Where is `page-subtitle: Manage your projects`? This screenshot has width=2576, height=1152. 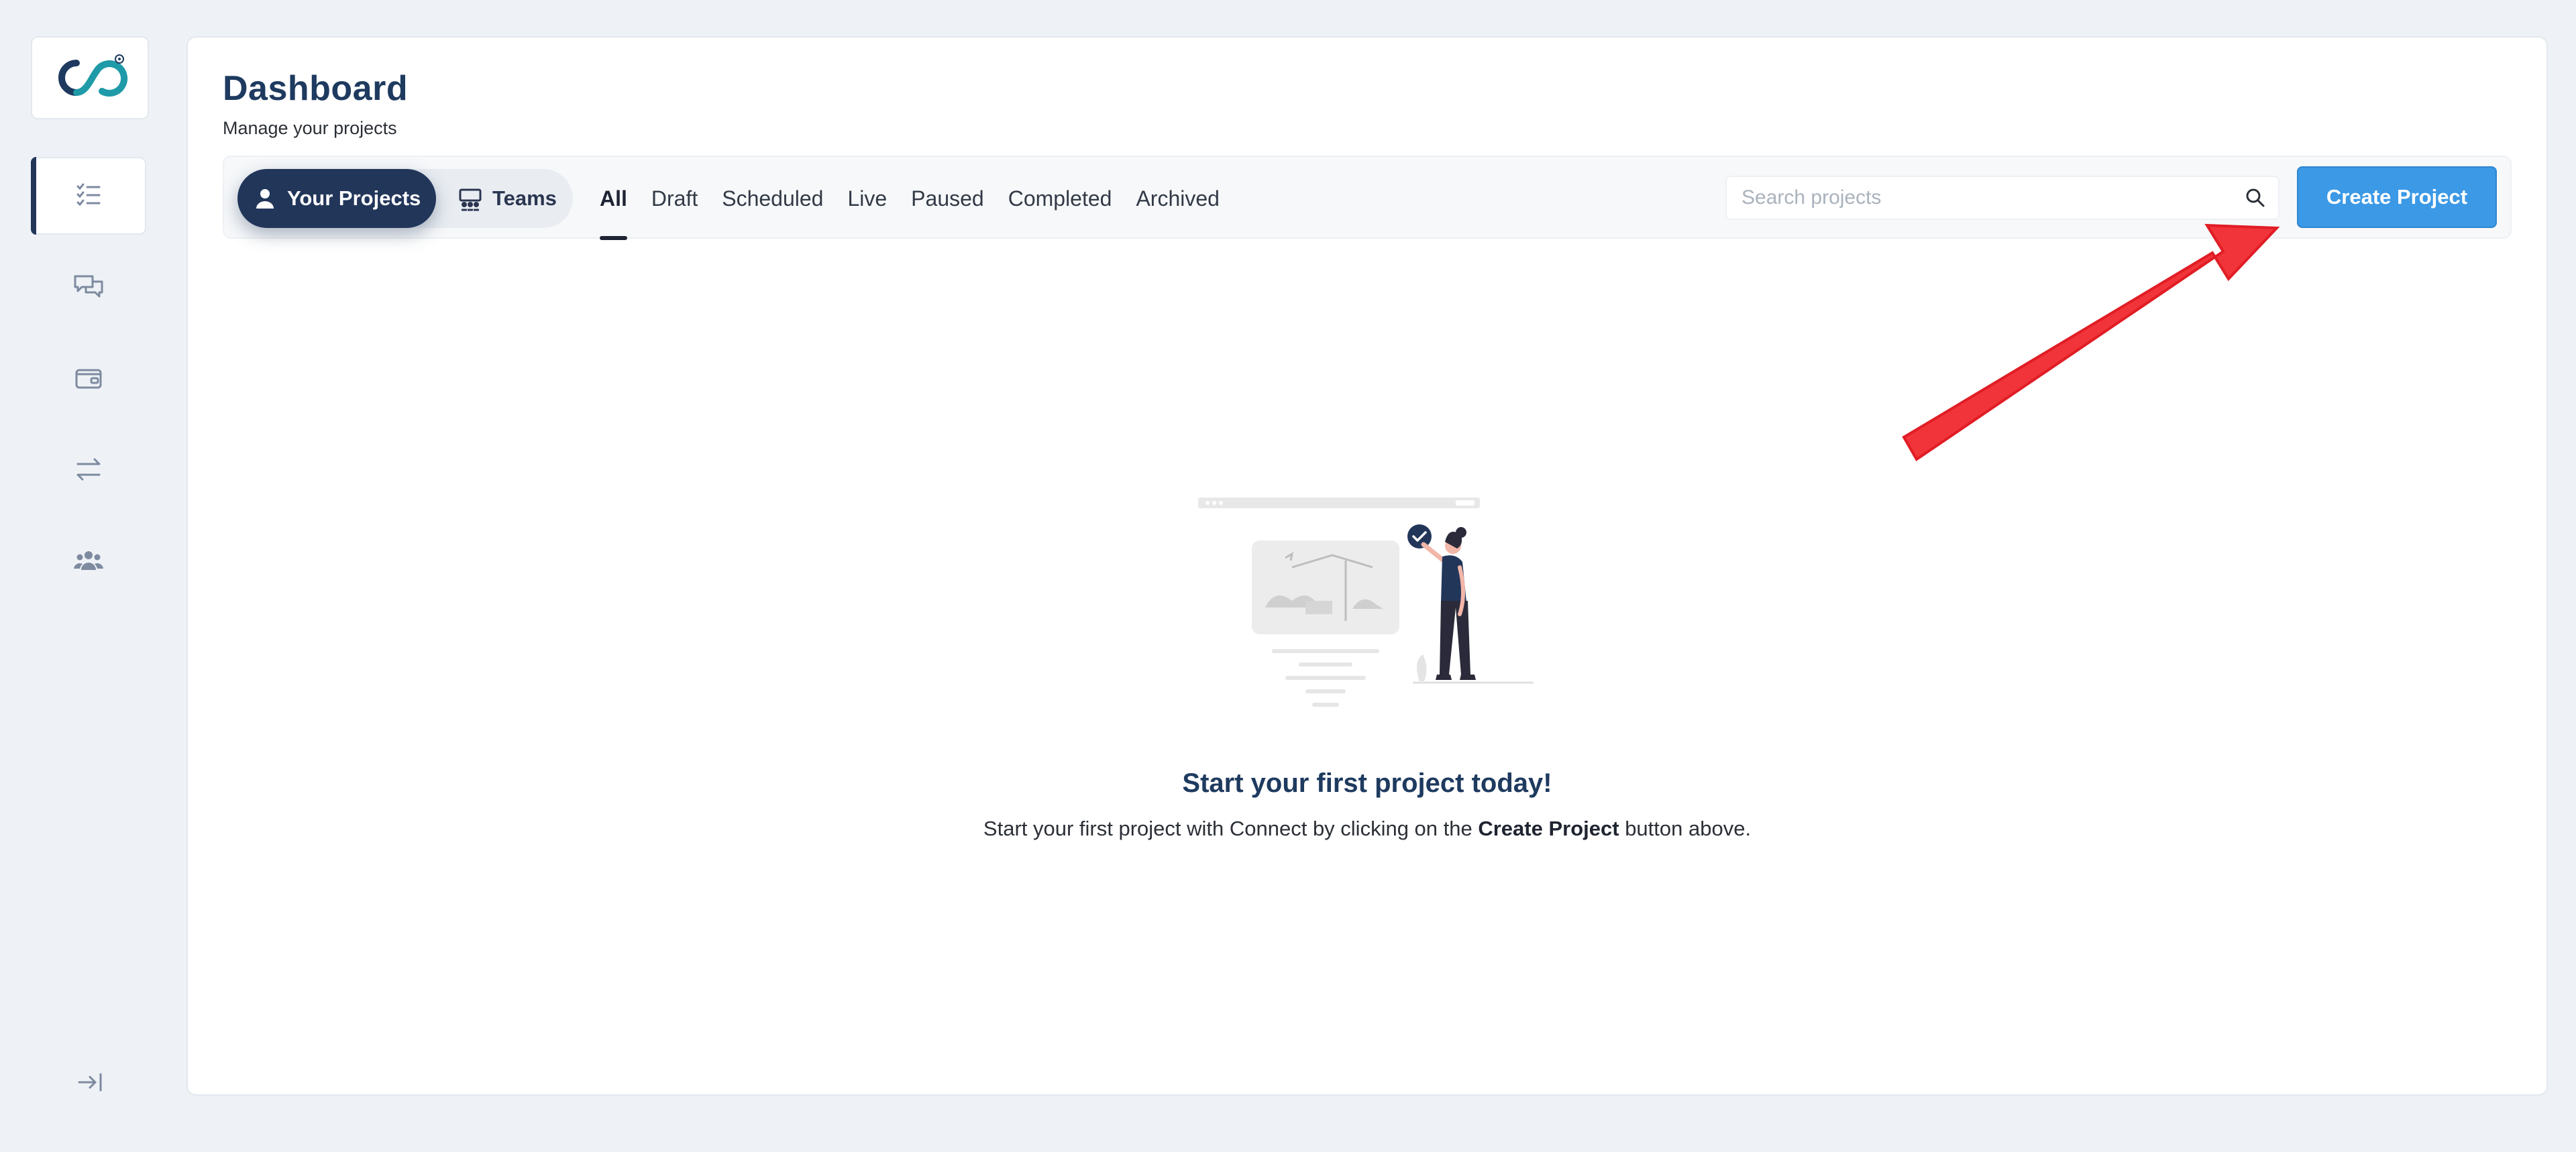 page-subtitle: Manage your projects is located at coordinates (310, 128).